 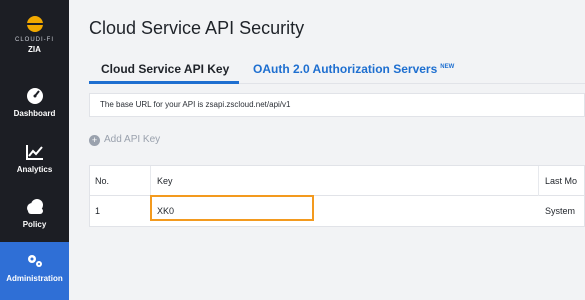 What do you see at coordinates (561, 181) in the screenshot?
I see `column-header-last-modified: Last Mo` at bounding box center [561, 181].